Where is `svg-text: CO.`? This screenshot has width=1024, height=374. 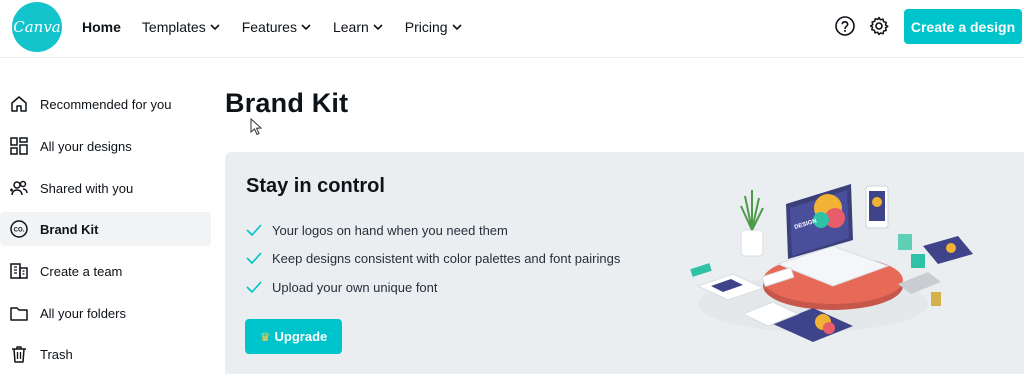 svg-text: CO. is located at coordinates (19, 231).